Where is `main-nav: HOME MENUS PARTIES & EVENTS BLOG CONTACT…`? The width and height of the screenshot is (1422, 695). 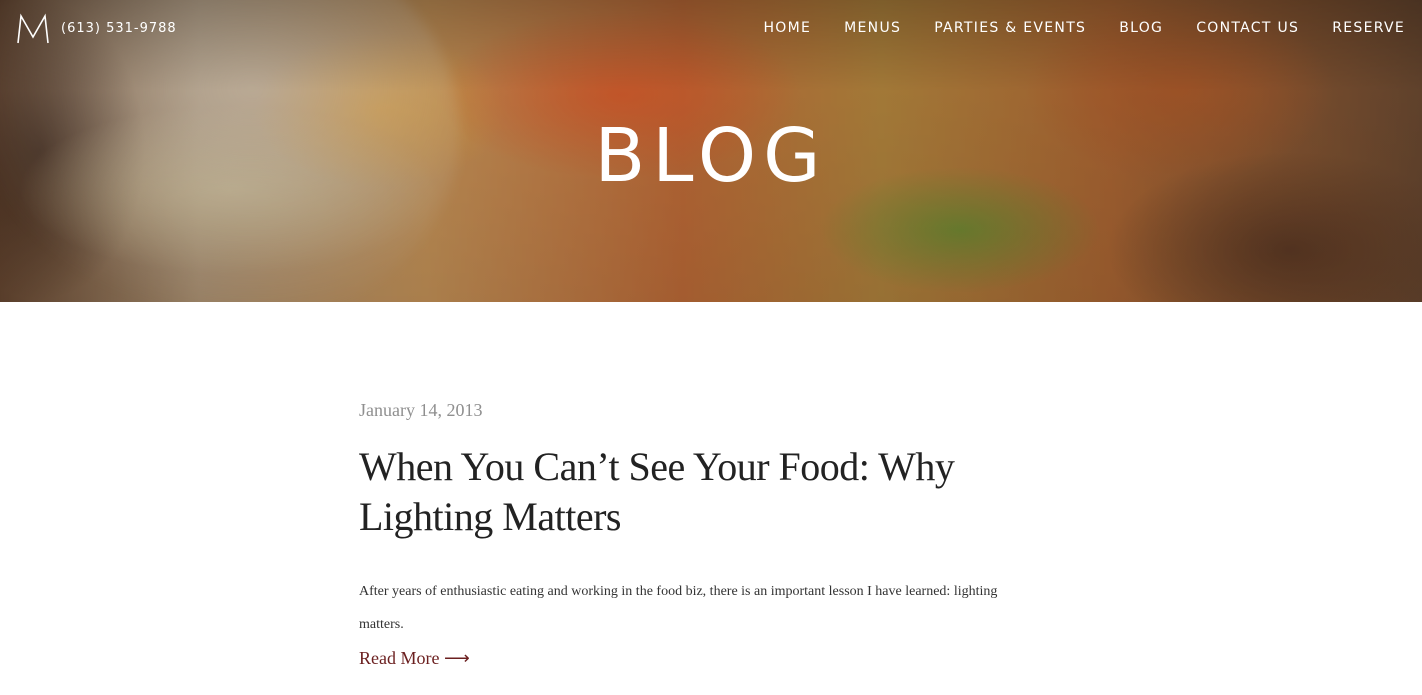
main-nav: HOME MENUS PARTIES & EVENTS BLOG CONTACT… is located at coordinates (1084, 28).